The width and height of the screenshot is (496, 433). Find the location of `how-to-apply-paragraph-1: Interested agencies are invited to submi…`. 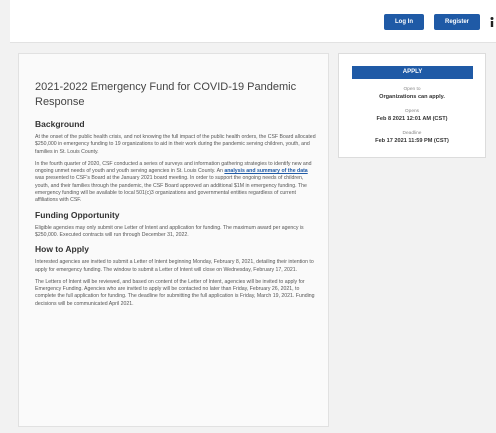

how-to-apply-paragraph-1: Interested agencies are invited to submi… is located at coordinates (174, 266).